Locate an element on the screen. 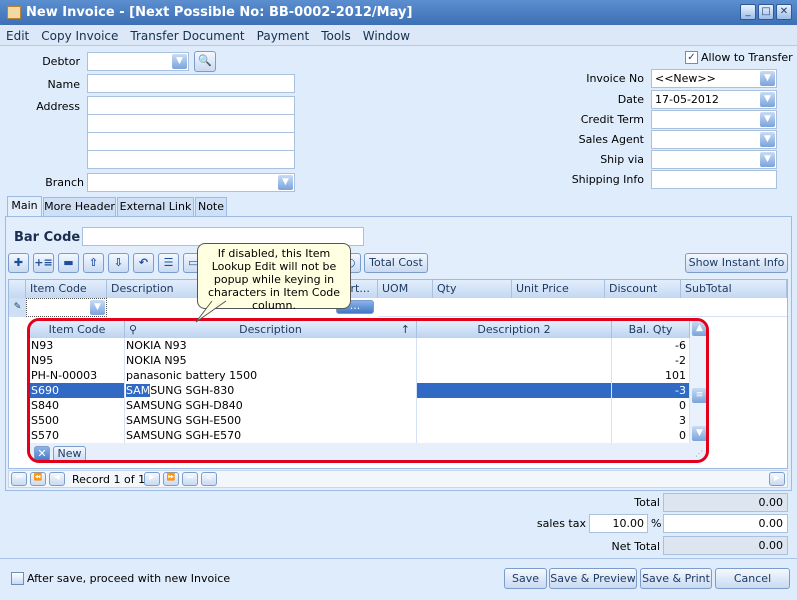 The height and width of the screenshot is (600, 797). lookup-cell-code: N95 is located at coordinates (77, 360).